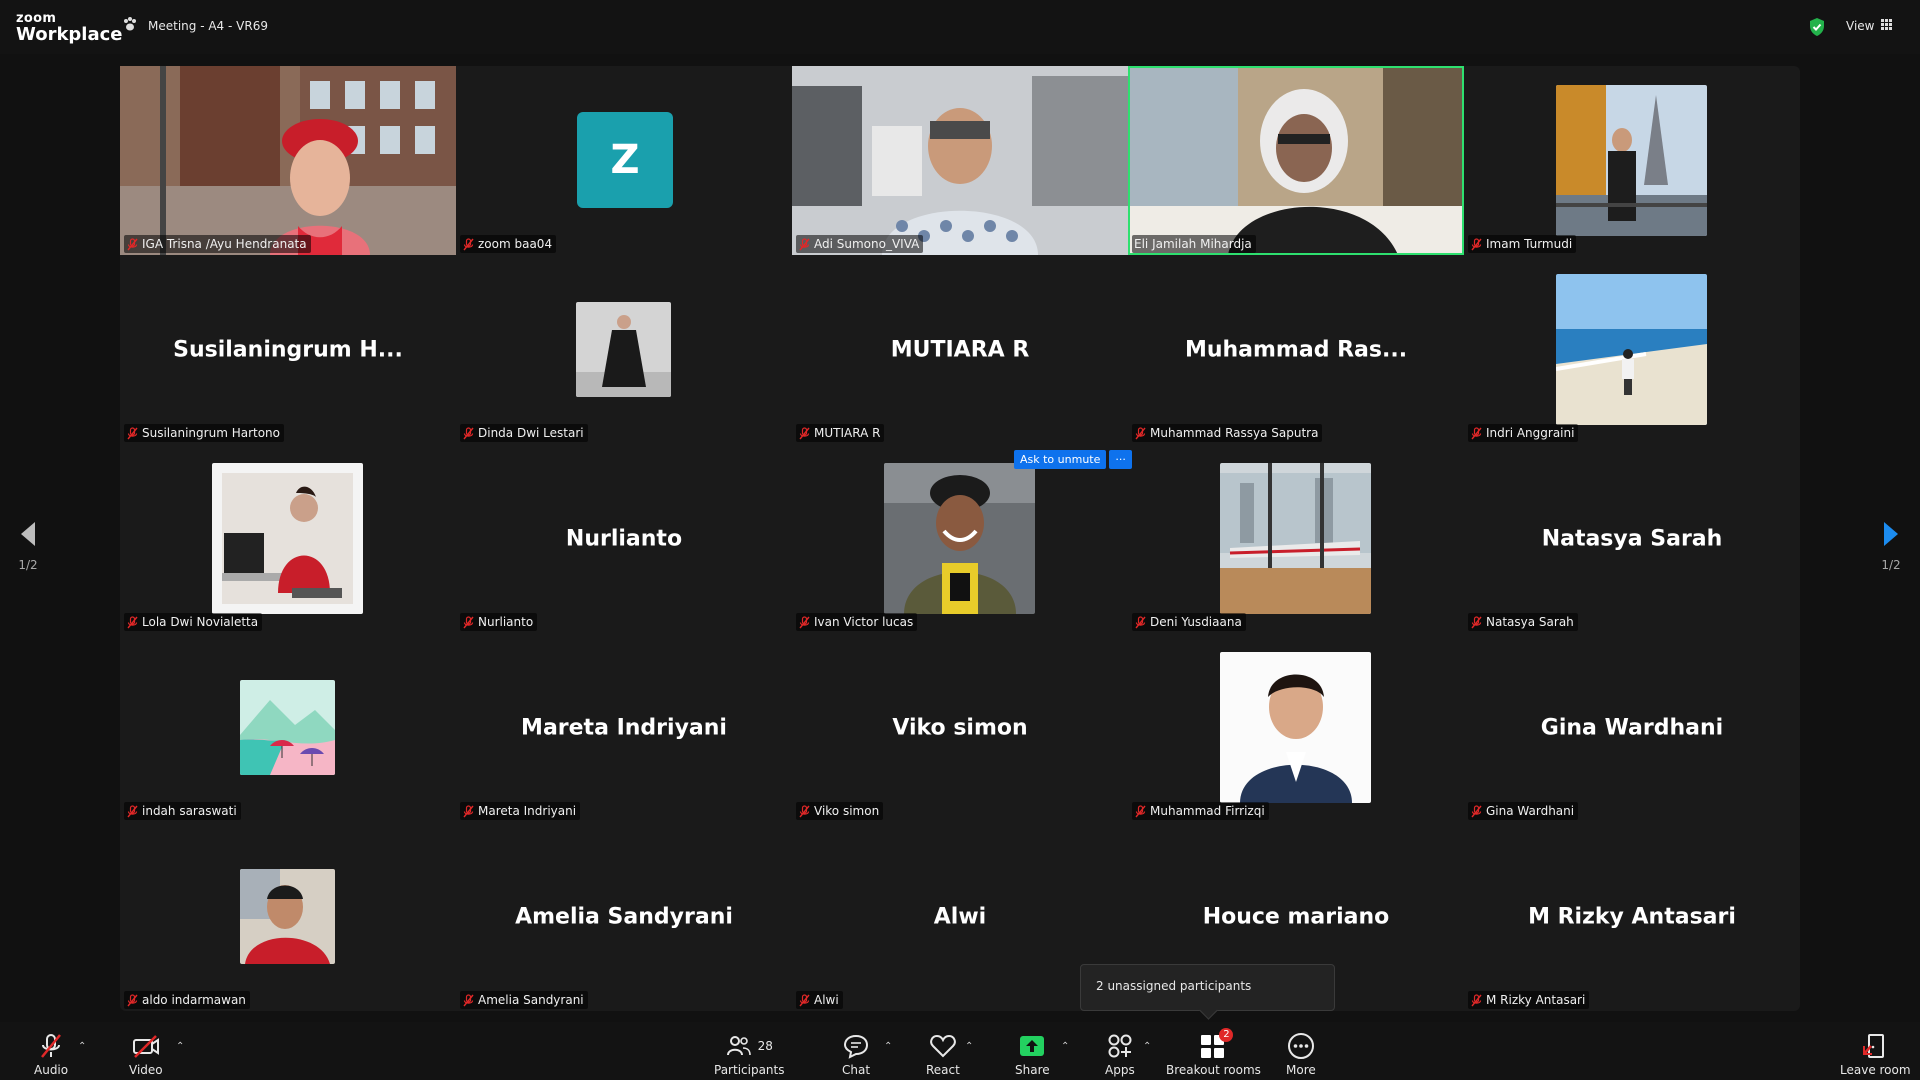 This screenshot has height=1080, width=1920. What do you see at coordinates (1891, 565) in the screenshot?
I see `page-indicator-right: 1/2` at bounding box center [1891, 565].